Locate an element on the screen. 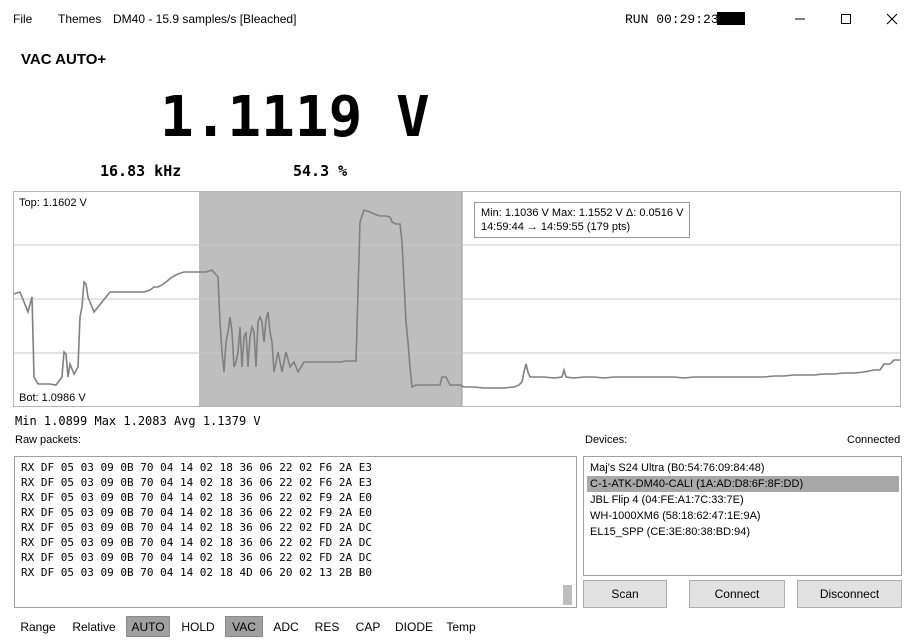  run-indicator is located at coordinates (731, 18).